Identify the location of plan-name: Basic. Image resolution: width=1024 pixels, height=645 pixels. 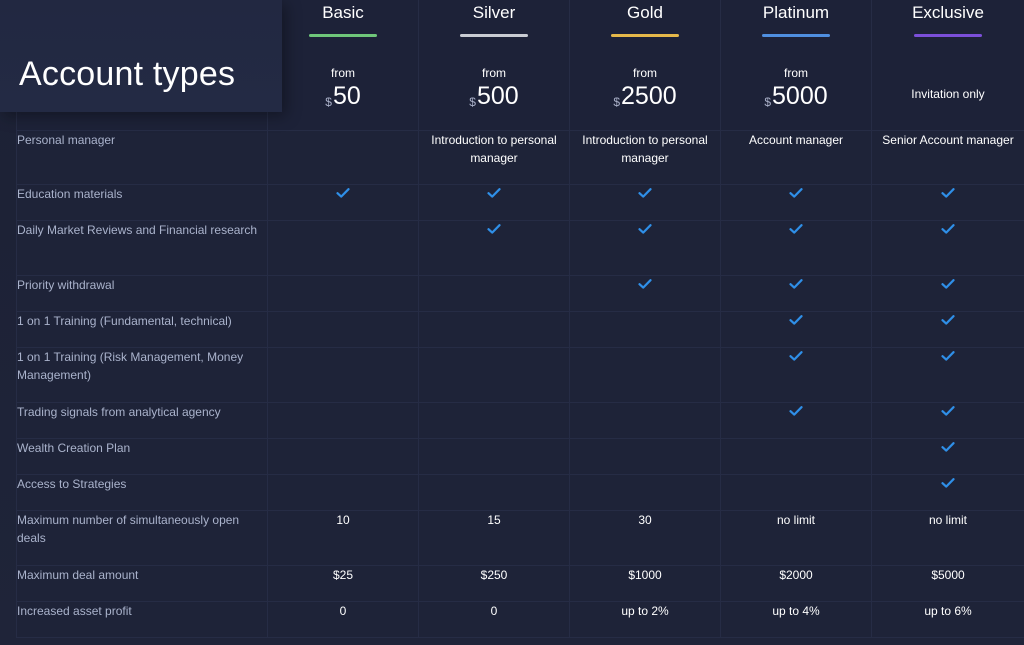
(343, 12).